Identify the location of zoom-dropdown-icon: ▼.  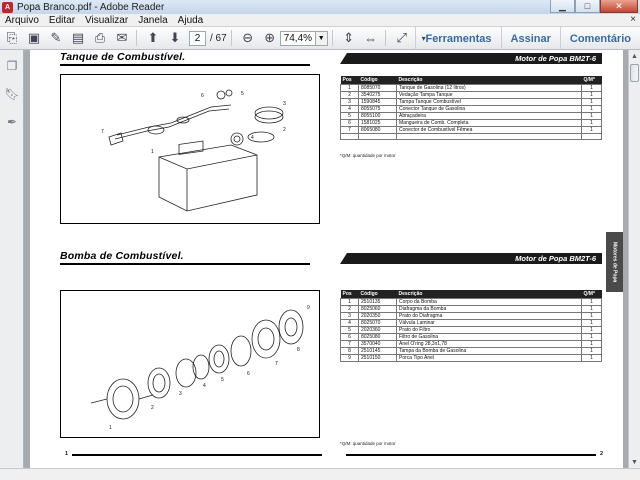
(321, 38).